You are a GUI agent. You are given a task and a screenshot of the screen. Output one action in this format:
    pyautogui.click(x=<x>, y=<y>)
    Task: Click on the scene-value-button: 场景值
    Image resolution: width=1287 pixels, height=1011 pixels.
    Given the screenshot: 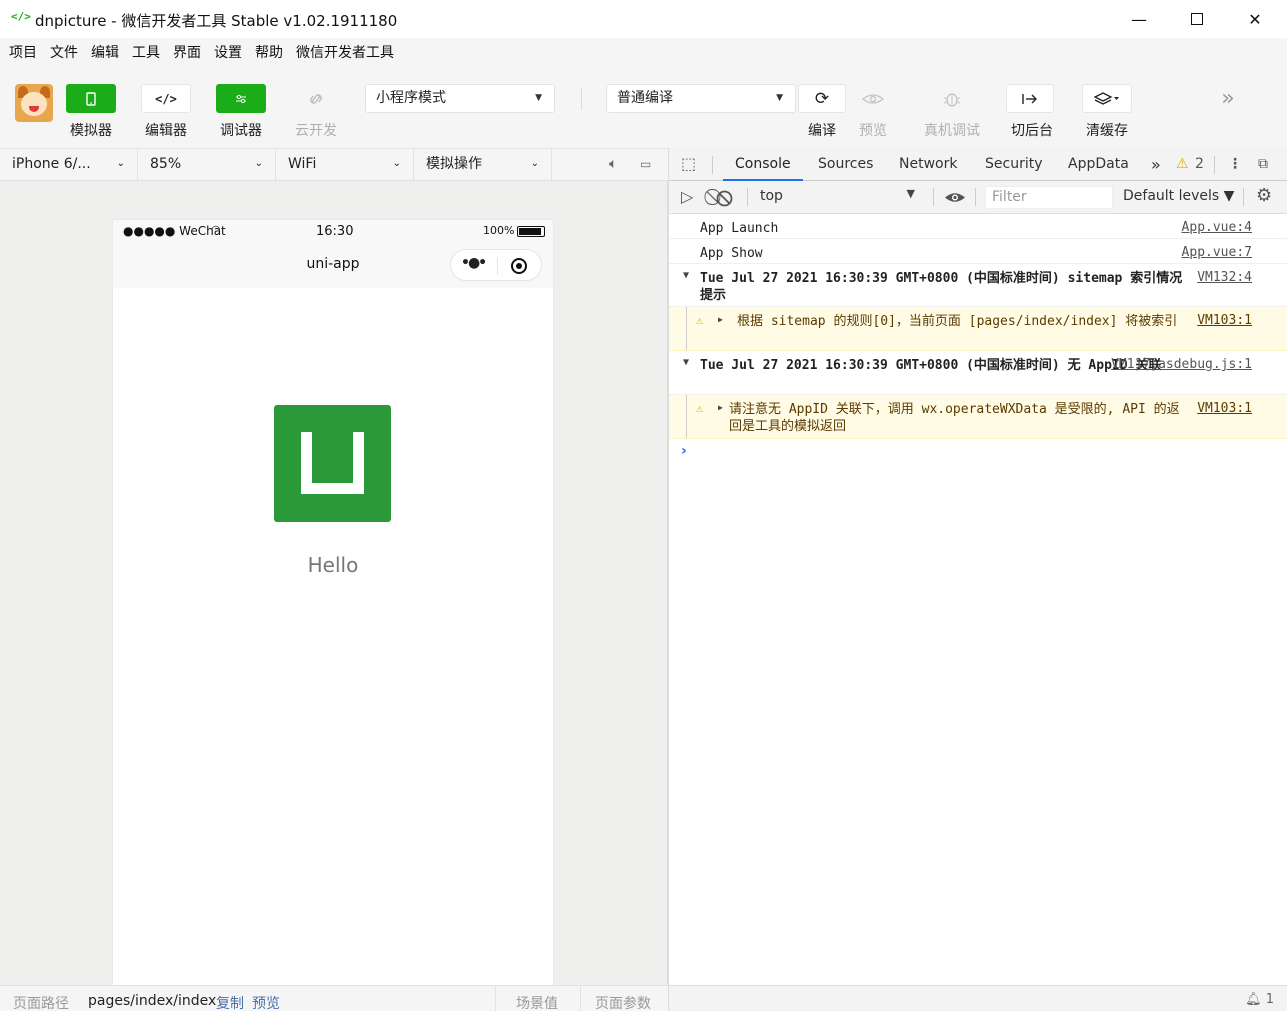 What is the action you would take?
    pyautogui.click(x=537, y=1002)
    